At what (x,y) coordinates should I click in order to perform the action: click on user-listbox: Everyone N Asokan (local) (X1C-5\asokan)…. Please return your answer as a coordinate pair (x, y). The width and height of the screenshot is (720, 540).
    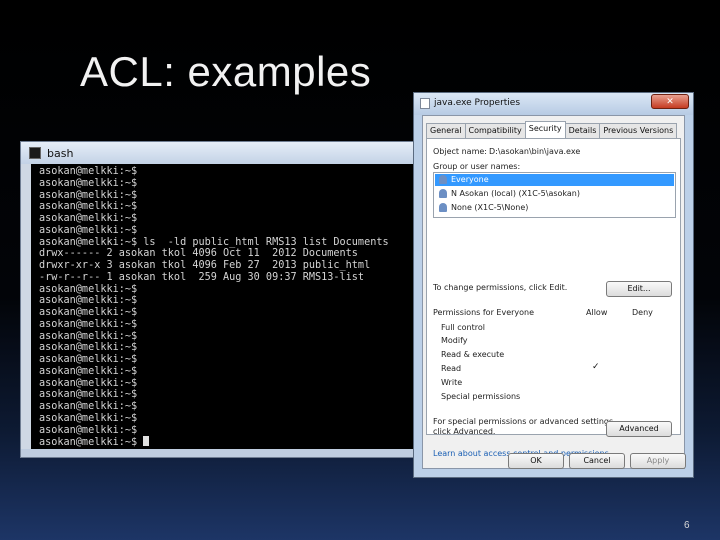
    Looking at the image, I should click on (554, 195).